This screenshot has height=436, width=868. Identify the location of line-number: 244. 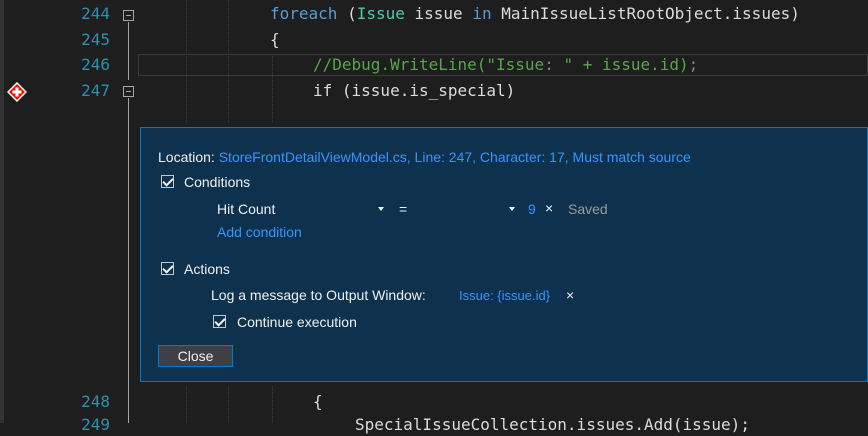
(95, 13).